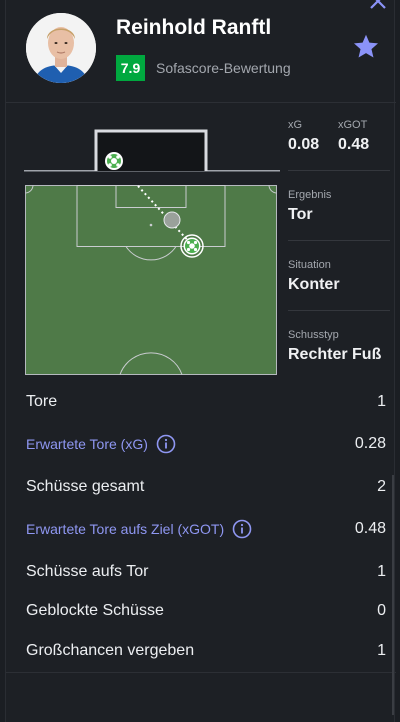 The width and height of the screenshot is (400, 722). I want to click on stat-link-xgot: Erwartete Tore aufs Ziel (xGOT), so click(125, 529).